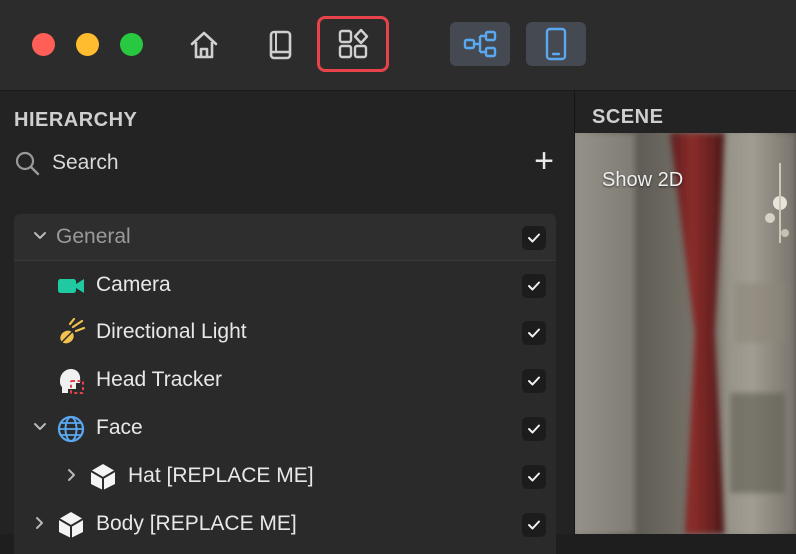 The width and height of the screenshot is (796, 554). Describe the element at coordinates (93, 236) in the screenshot. I see `tree-row-label: General` at that location.